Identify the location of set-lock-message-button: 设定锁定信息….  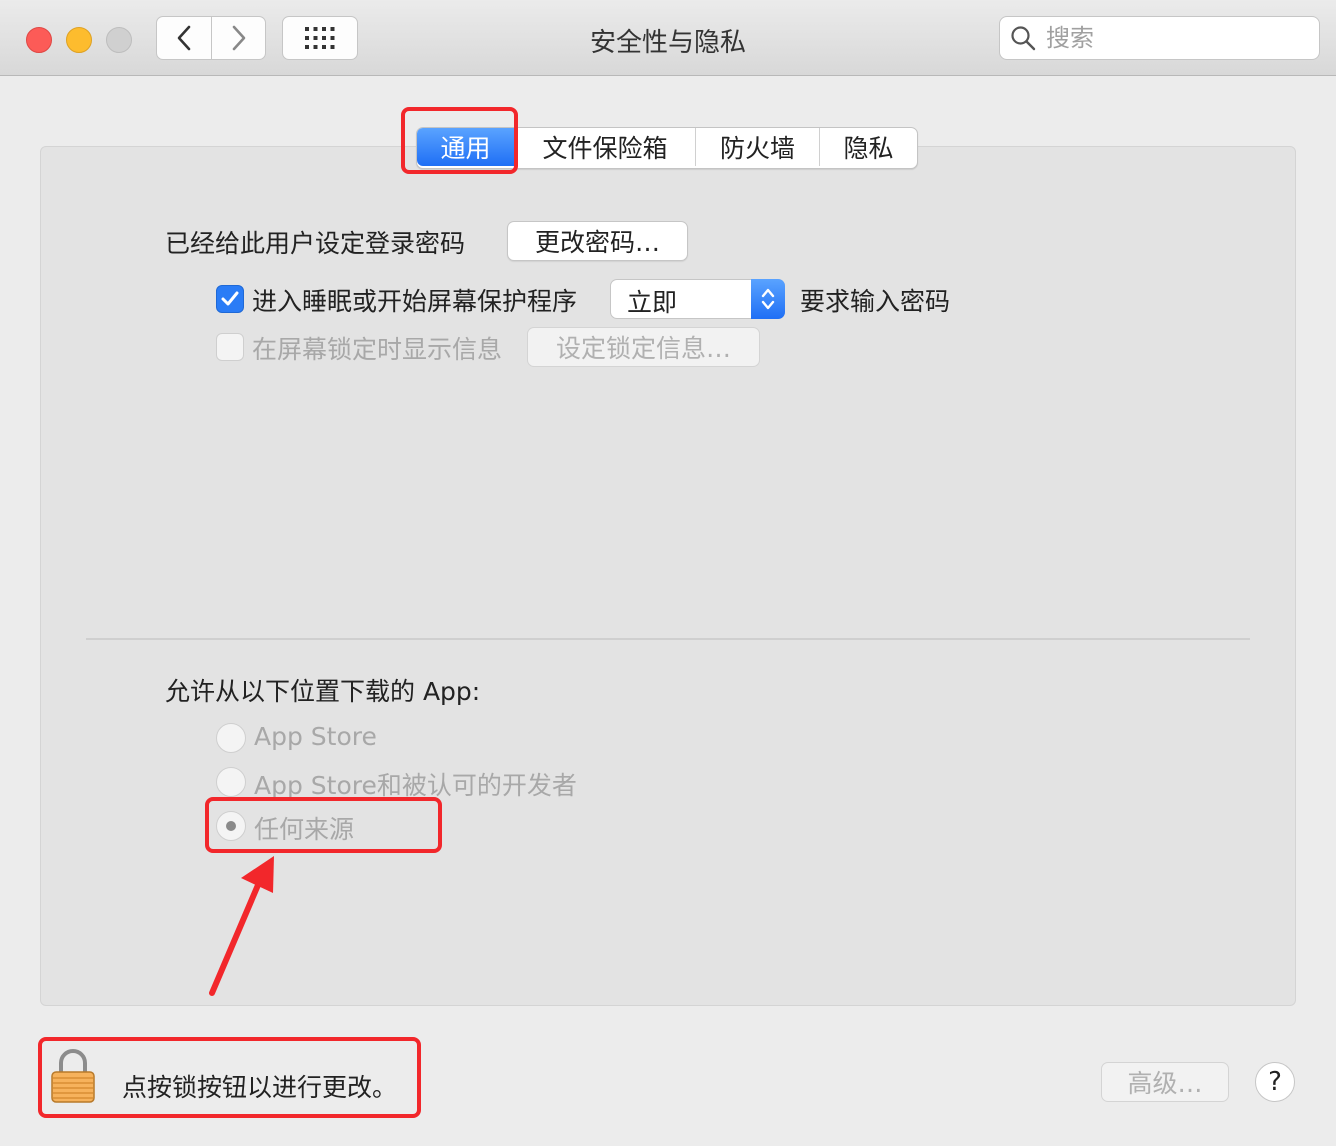
(643, 347).